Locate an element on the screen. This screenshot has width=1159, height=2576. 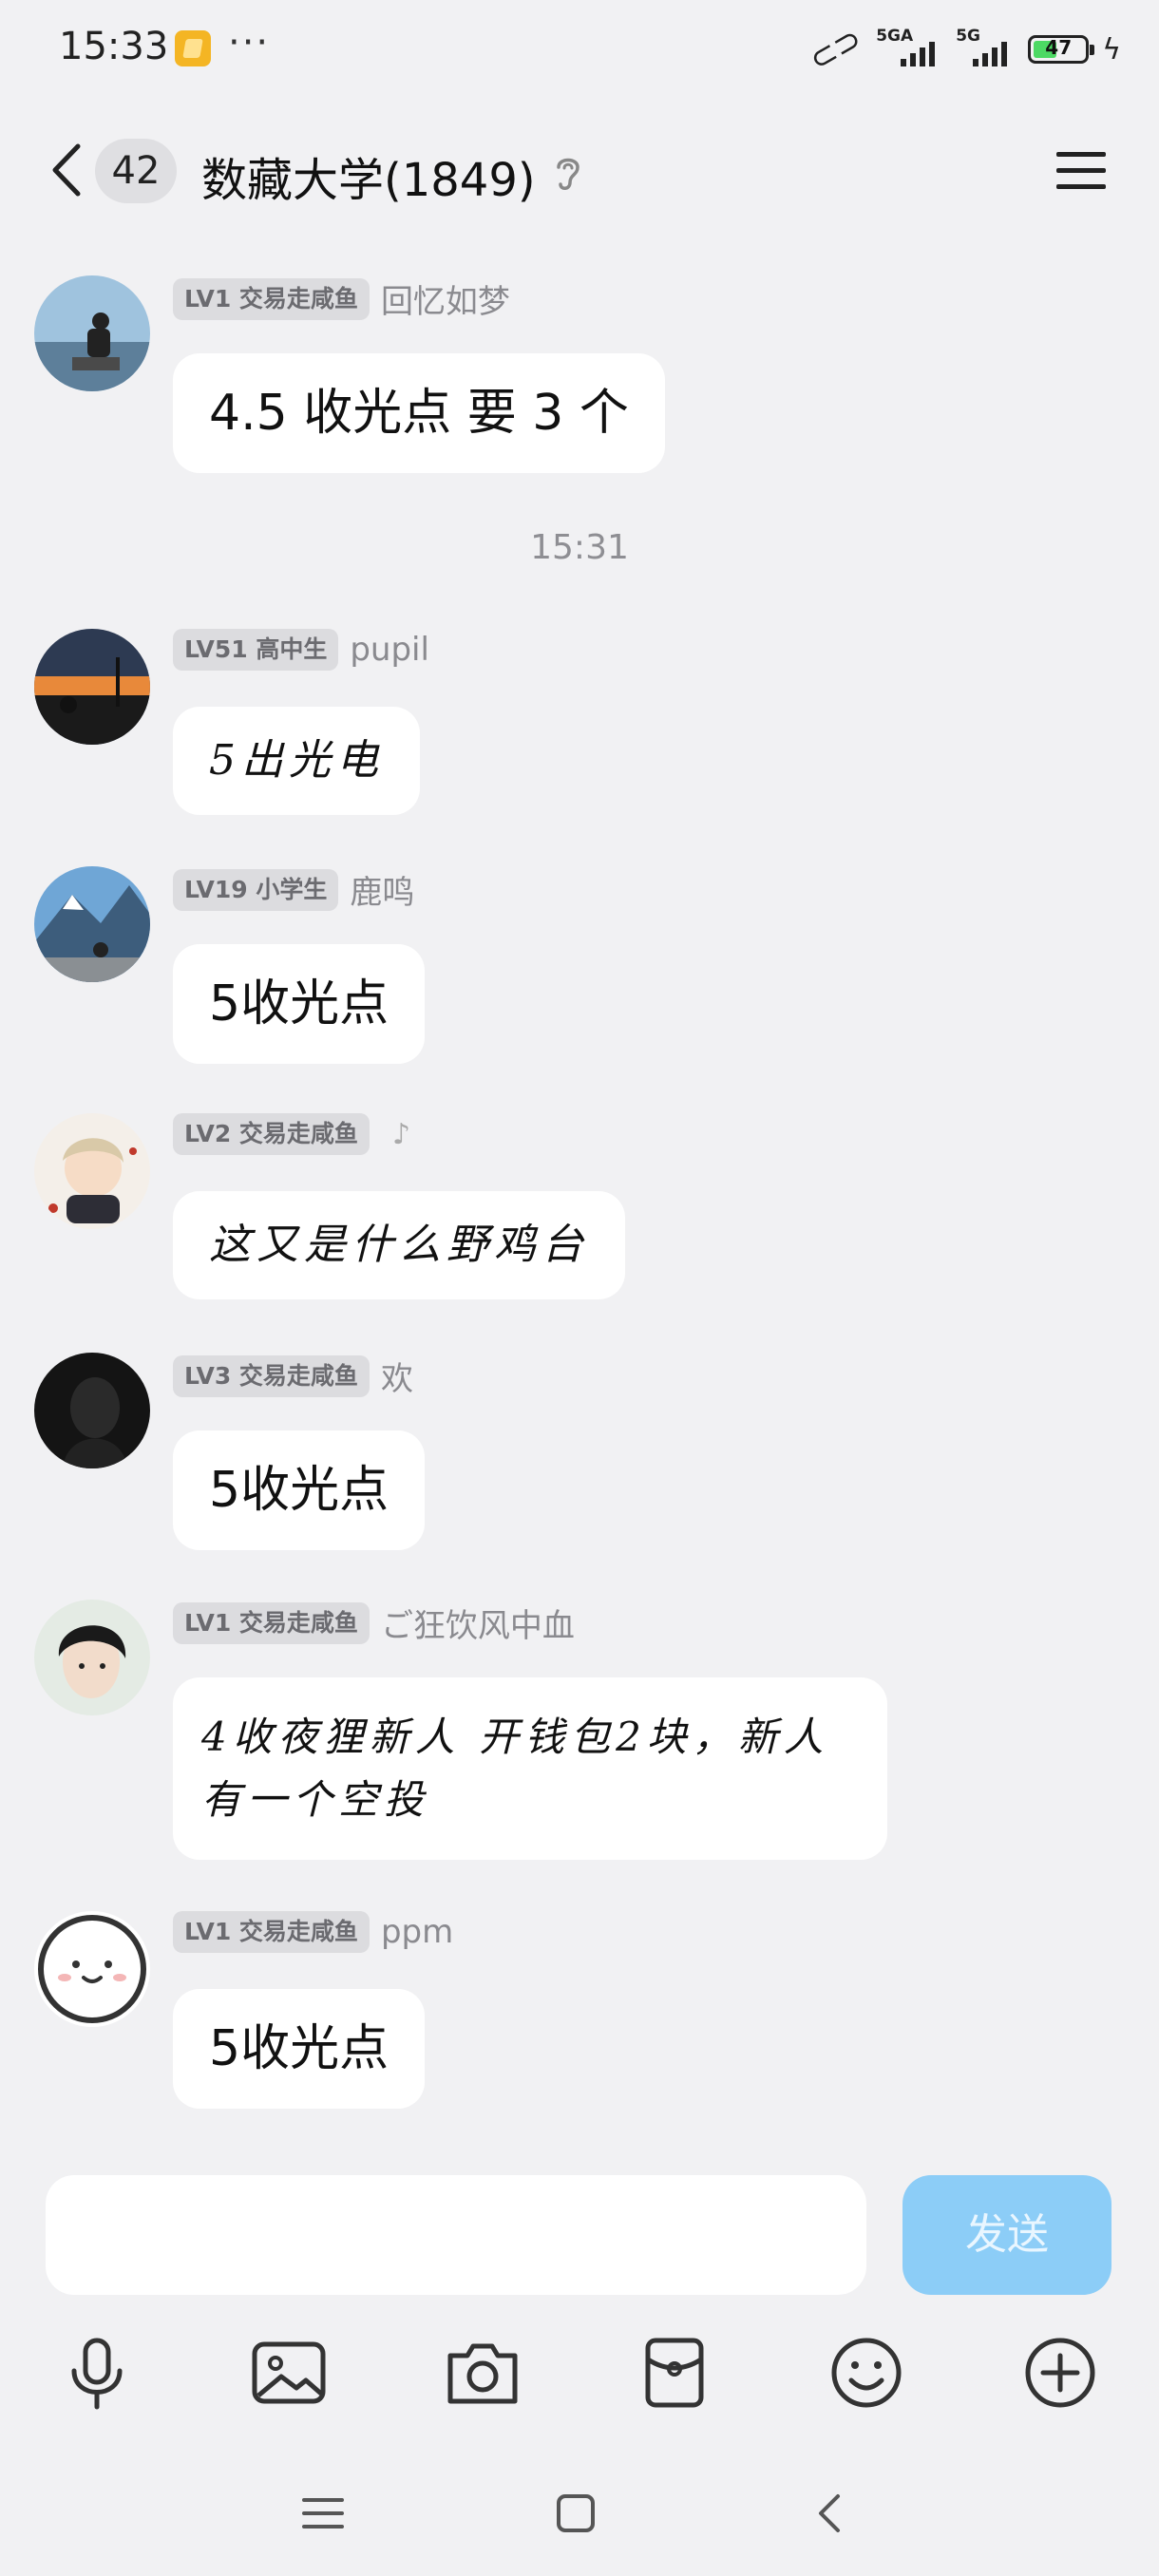
group-title: 数藏大学(1849) is located at coordinates (368, 175).